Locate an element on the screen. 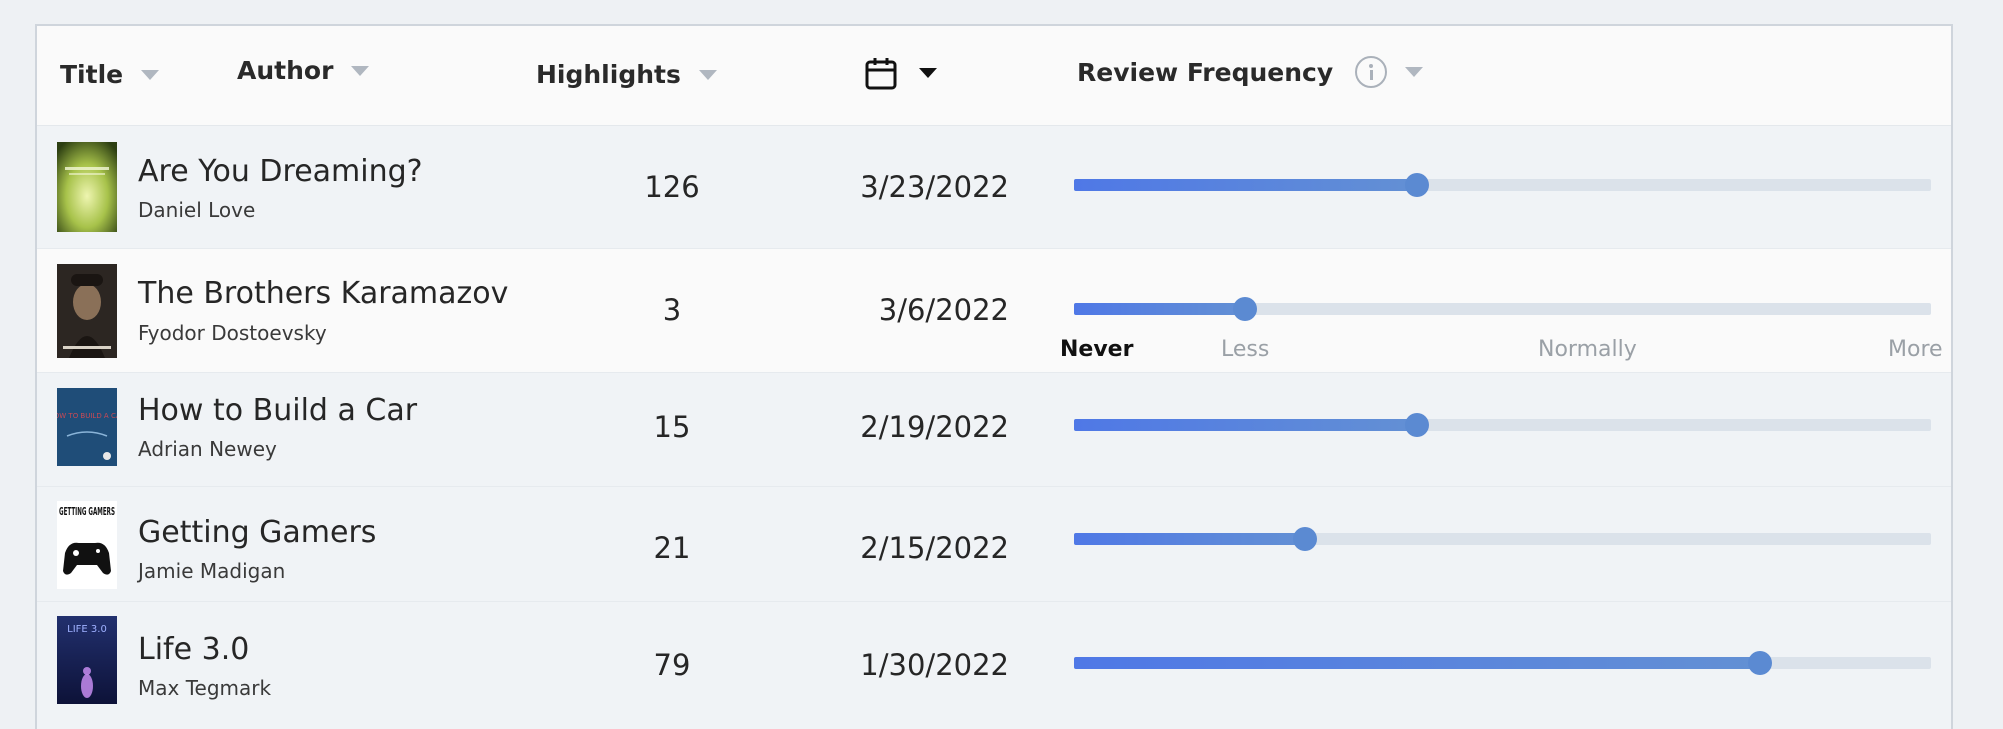 The image size is (2003, 729). author-column-label: Author is located at coordinates (285, 70).